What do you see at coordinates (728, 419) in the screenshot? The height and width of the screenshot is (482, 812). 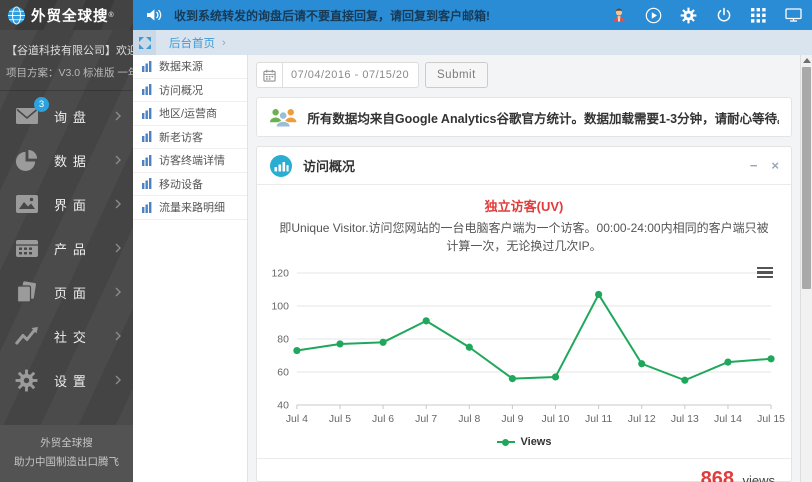 I see `svg-text: Jul 14` at bounding box center [728, 419].